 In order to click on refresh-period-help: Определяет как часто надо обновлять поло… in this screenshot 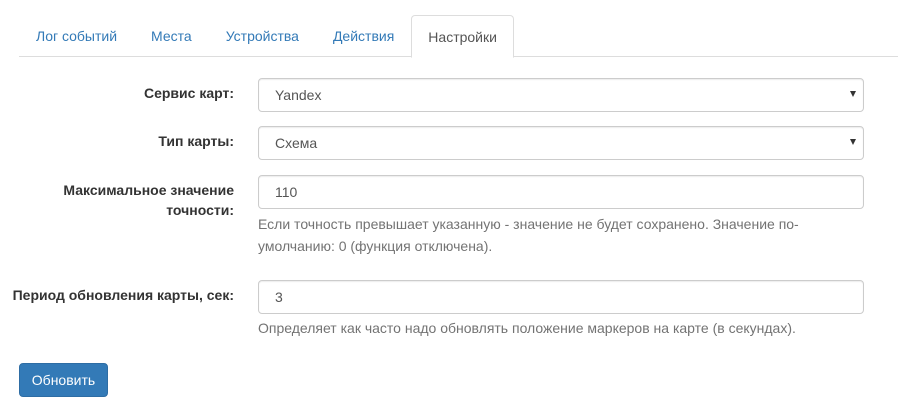, I will do `click(527, 328)`.